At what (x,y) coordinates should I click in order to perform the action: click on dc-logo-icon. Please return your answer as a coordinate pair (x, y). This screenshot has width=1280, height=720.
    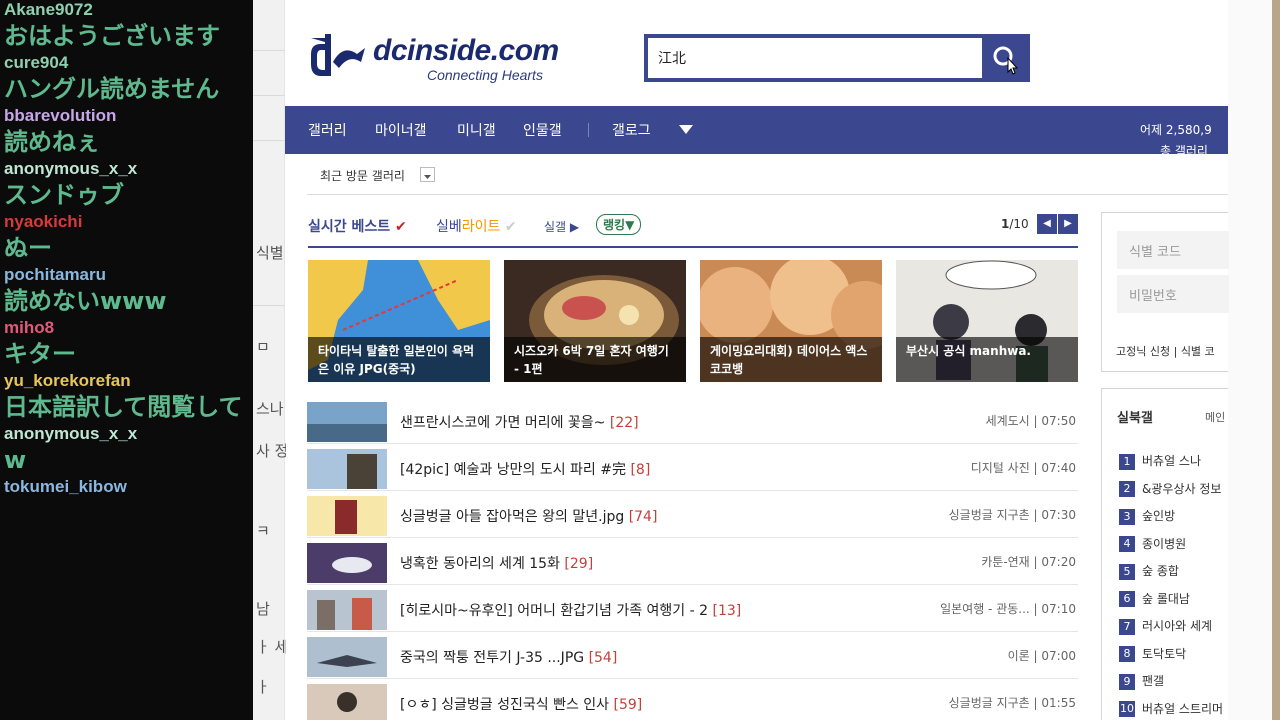
    Looking at the image, I should click on (338, 55).